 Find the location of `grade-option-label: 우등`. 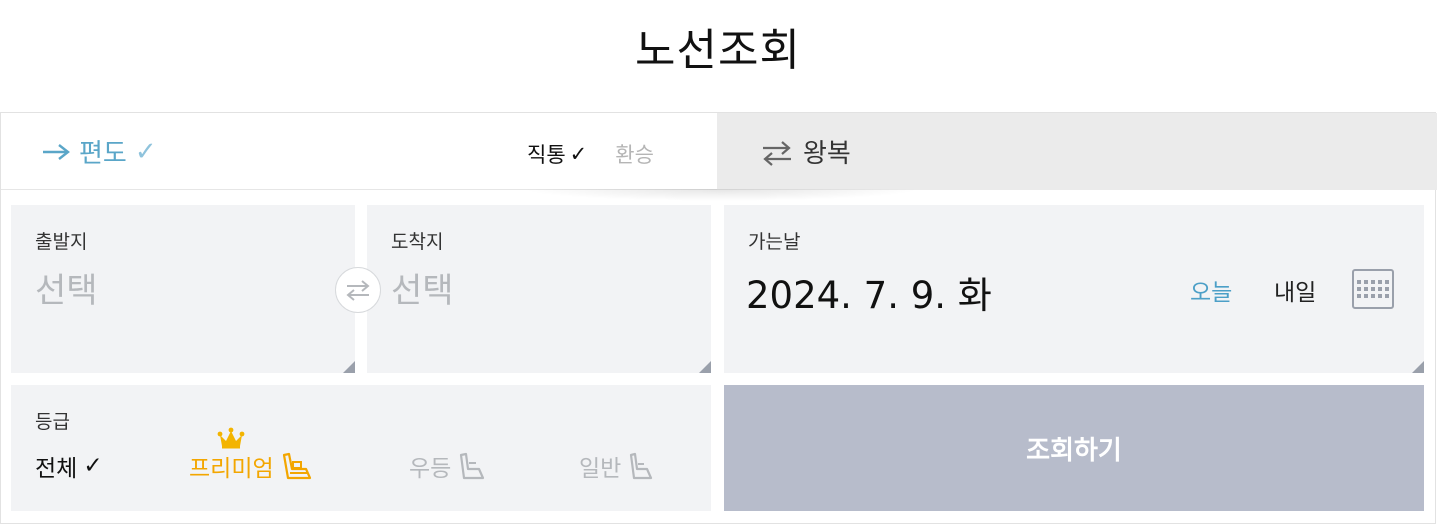

grade-option-label: 우등 is located at coordinates (430, 469).